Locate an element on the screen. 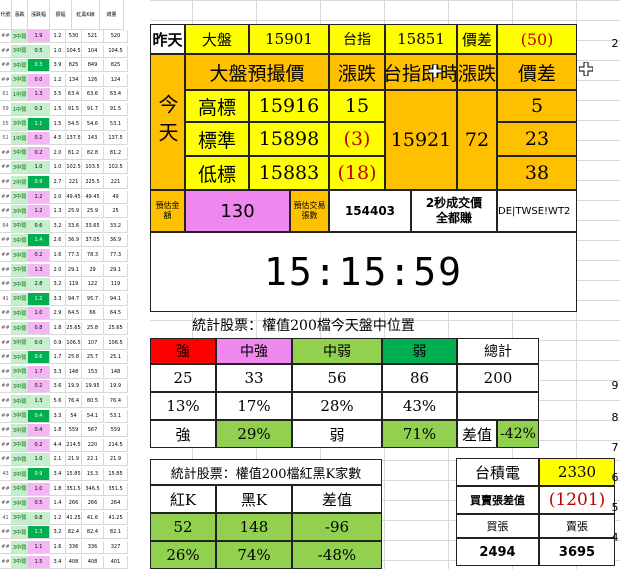 This screenshot has width=620, height=569. left-grid-cell: 77.3 is located at coordinates (74, 255).